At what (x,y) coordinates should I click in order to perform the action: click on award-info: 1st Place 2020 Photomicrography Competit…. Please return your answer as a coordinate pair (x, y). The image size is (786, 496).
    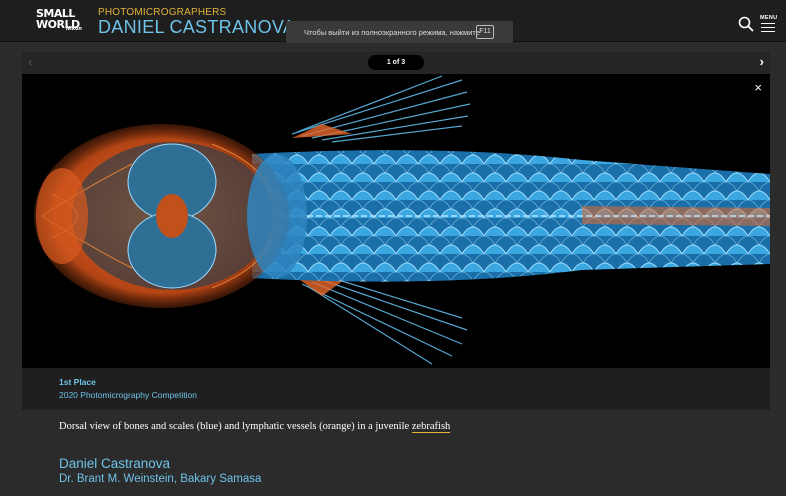
    Looking at the image, I should click on (396, 389).